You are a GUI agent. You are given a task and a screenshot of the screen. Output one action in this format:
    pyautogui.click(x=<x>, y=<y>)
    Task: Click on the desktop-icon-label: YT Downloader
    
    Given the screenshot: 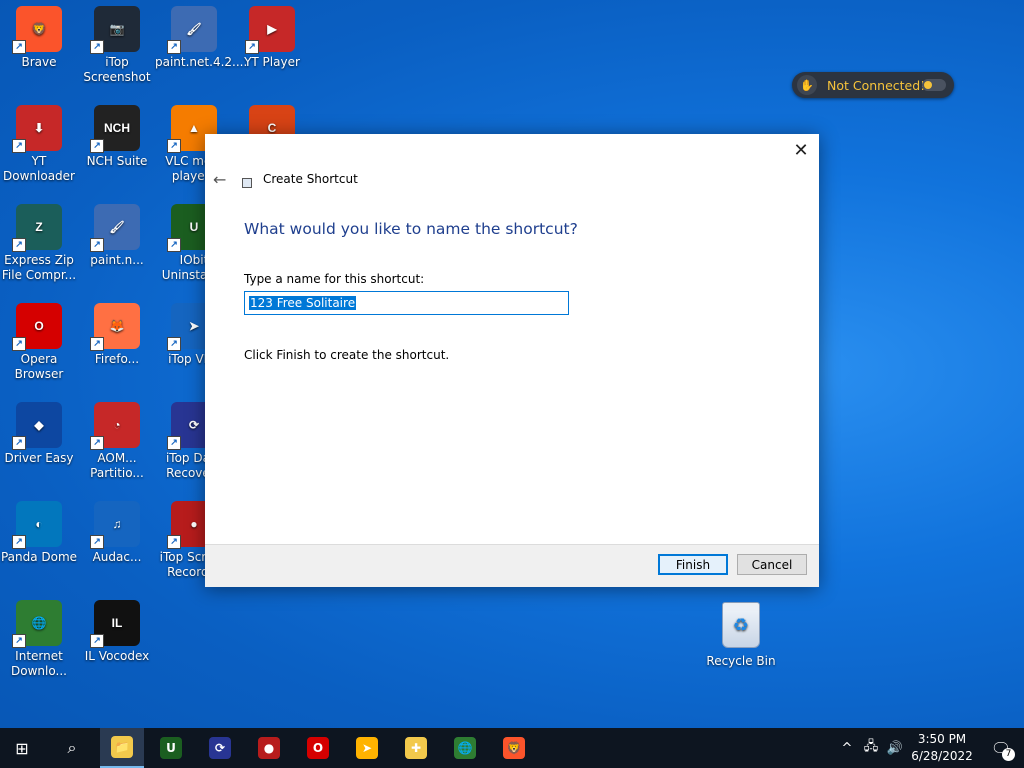 What is the action you would take?
    pyautogui.click(x=39, y=168)
    